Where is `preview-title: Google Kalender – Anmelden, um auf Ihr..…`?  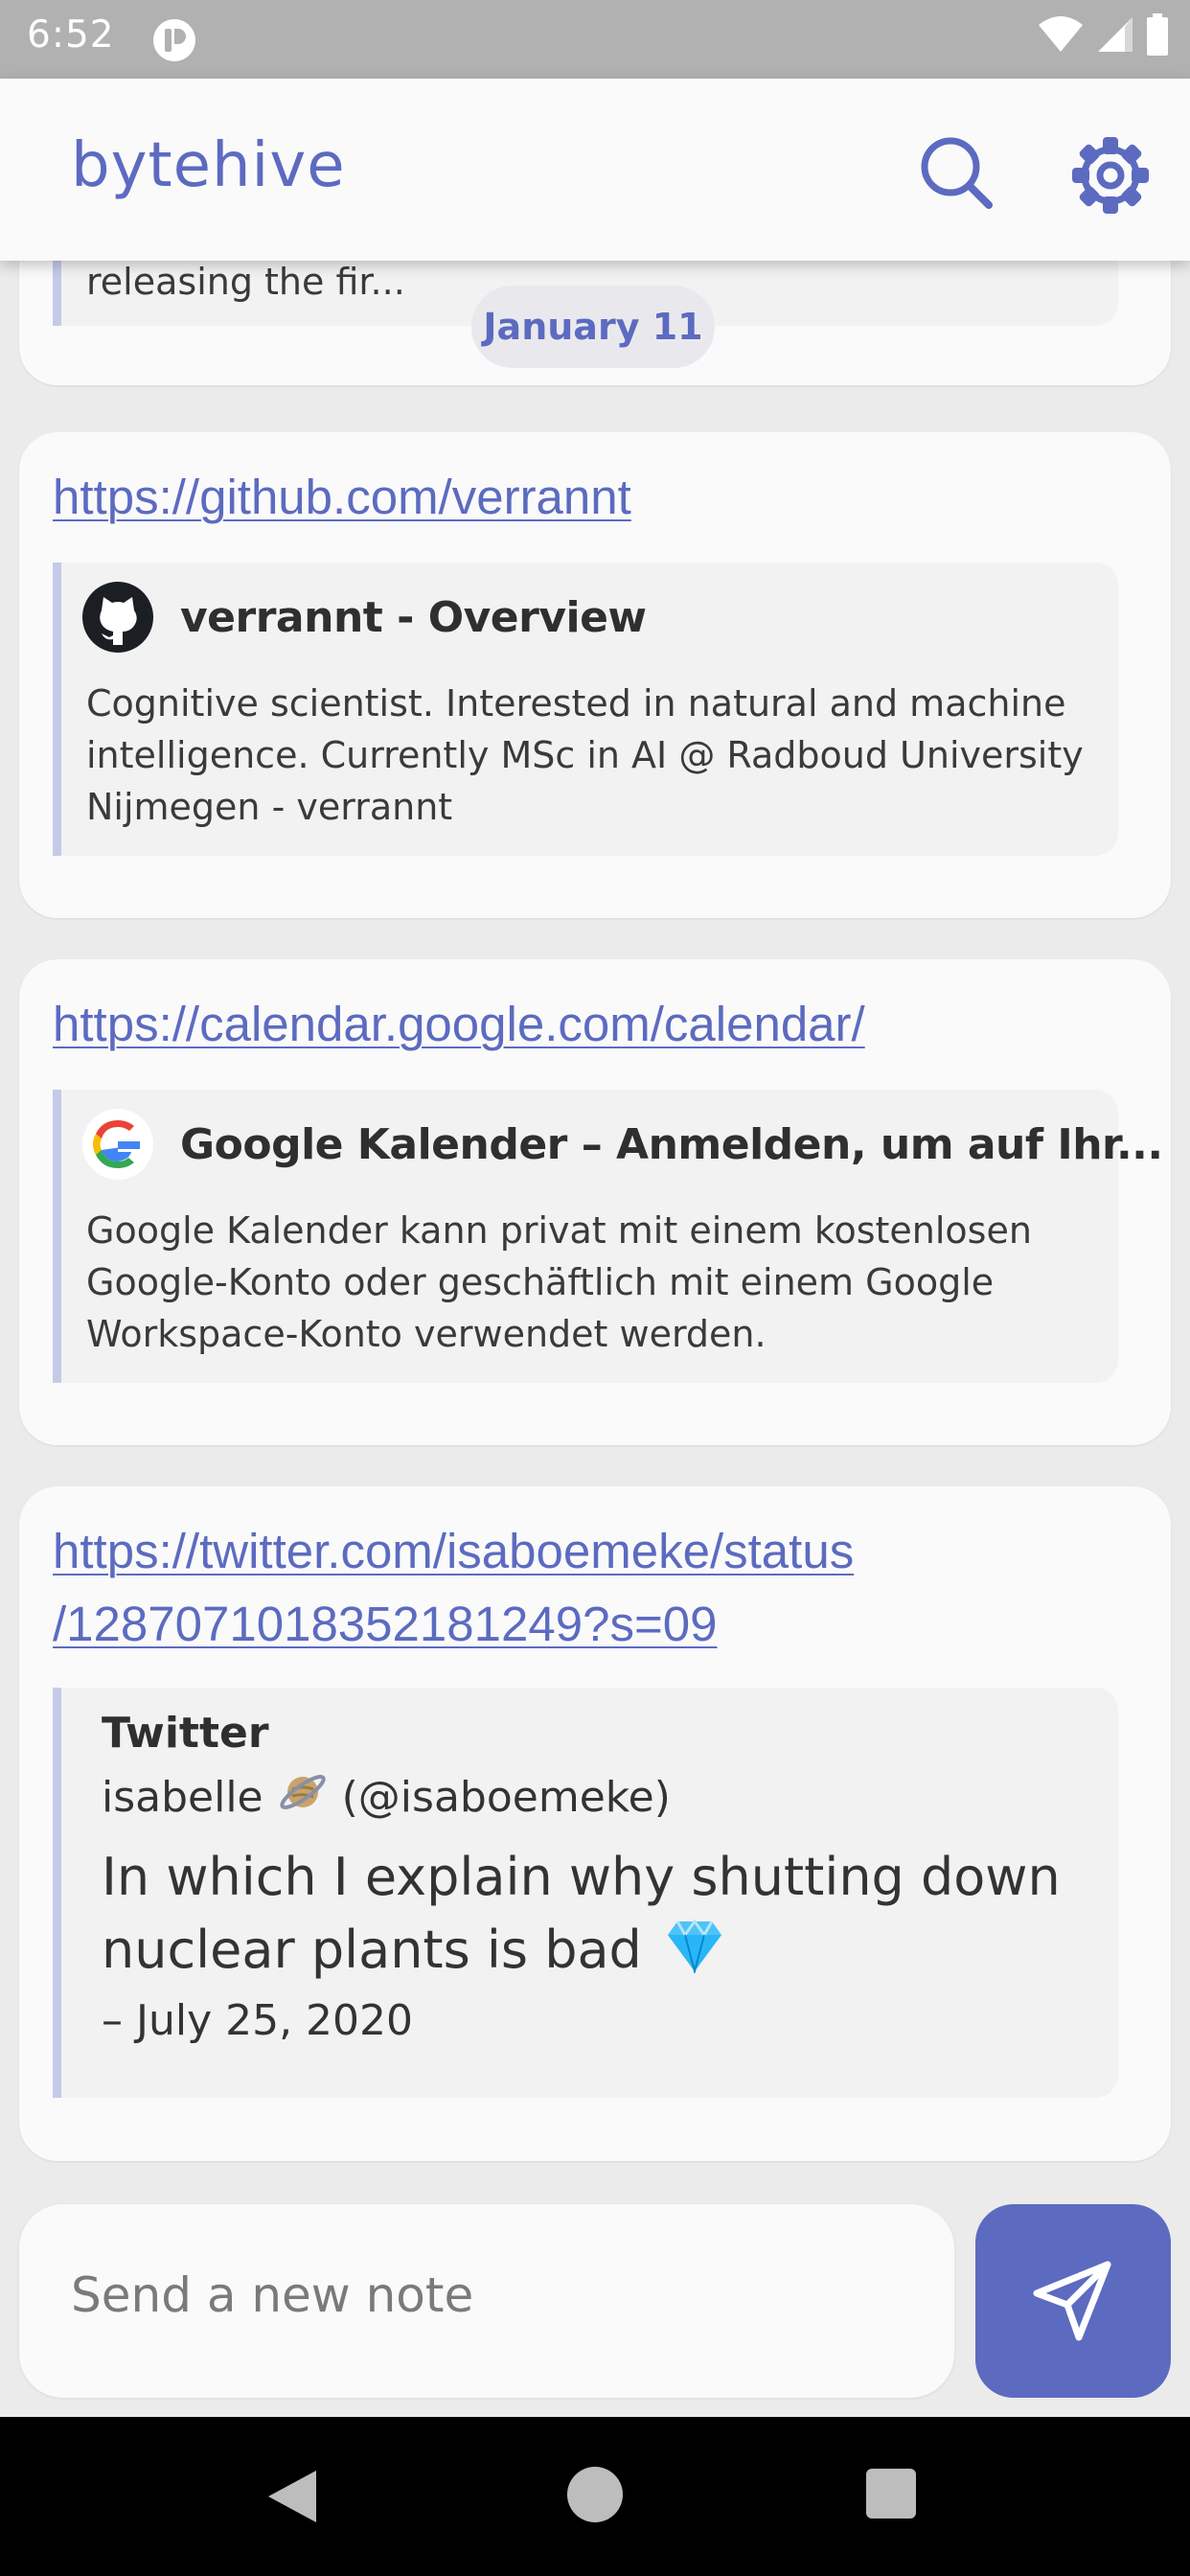
preview-title: Google Kalender – Anmelden, um auf Ihr..… is located at coordinates (671, 1144).